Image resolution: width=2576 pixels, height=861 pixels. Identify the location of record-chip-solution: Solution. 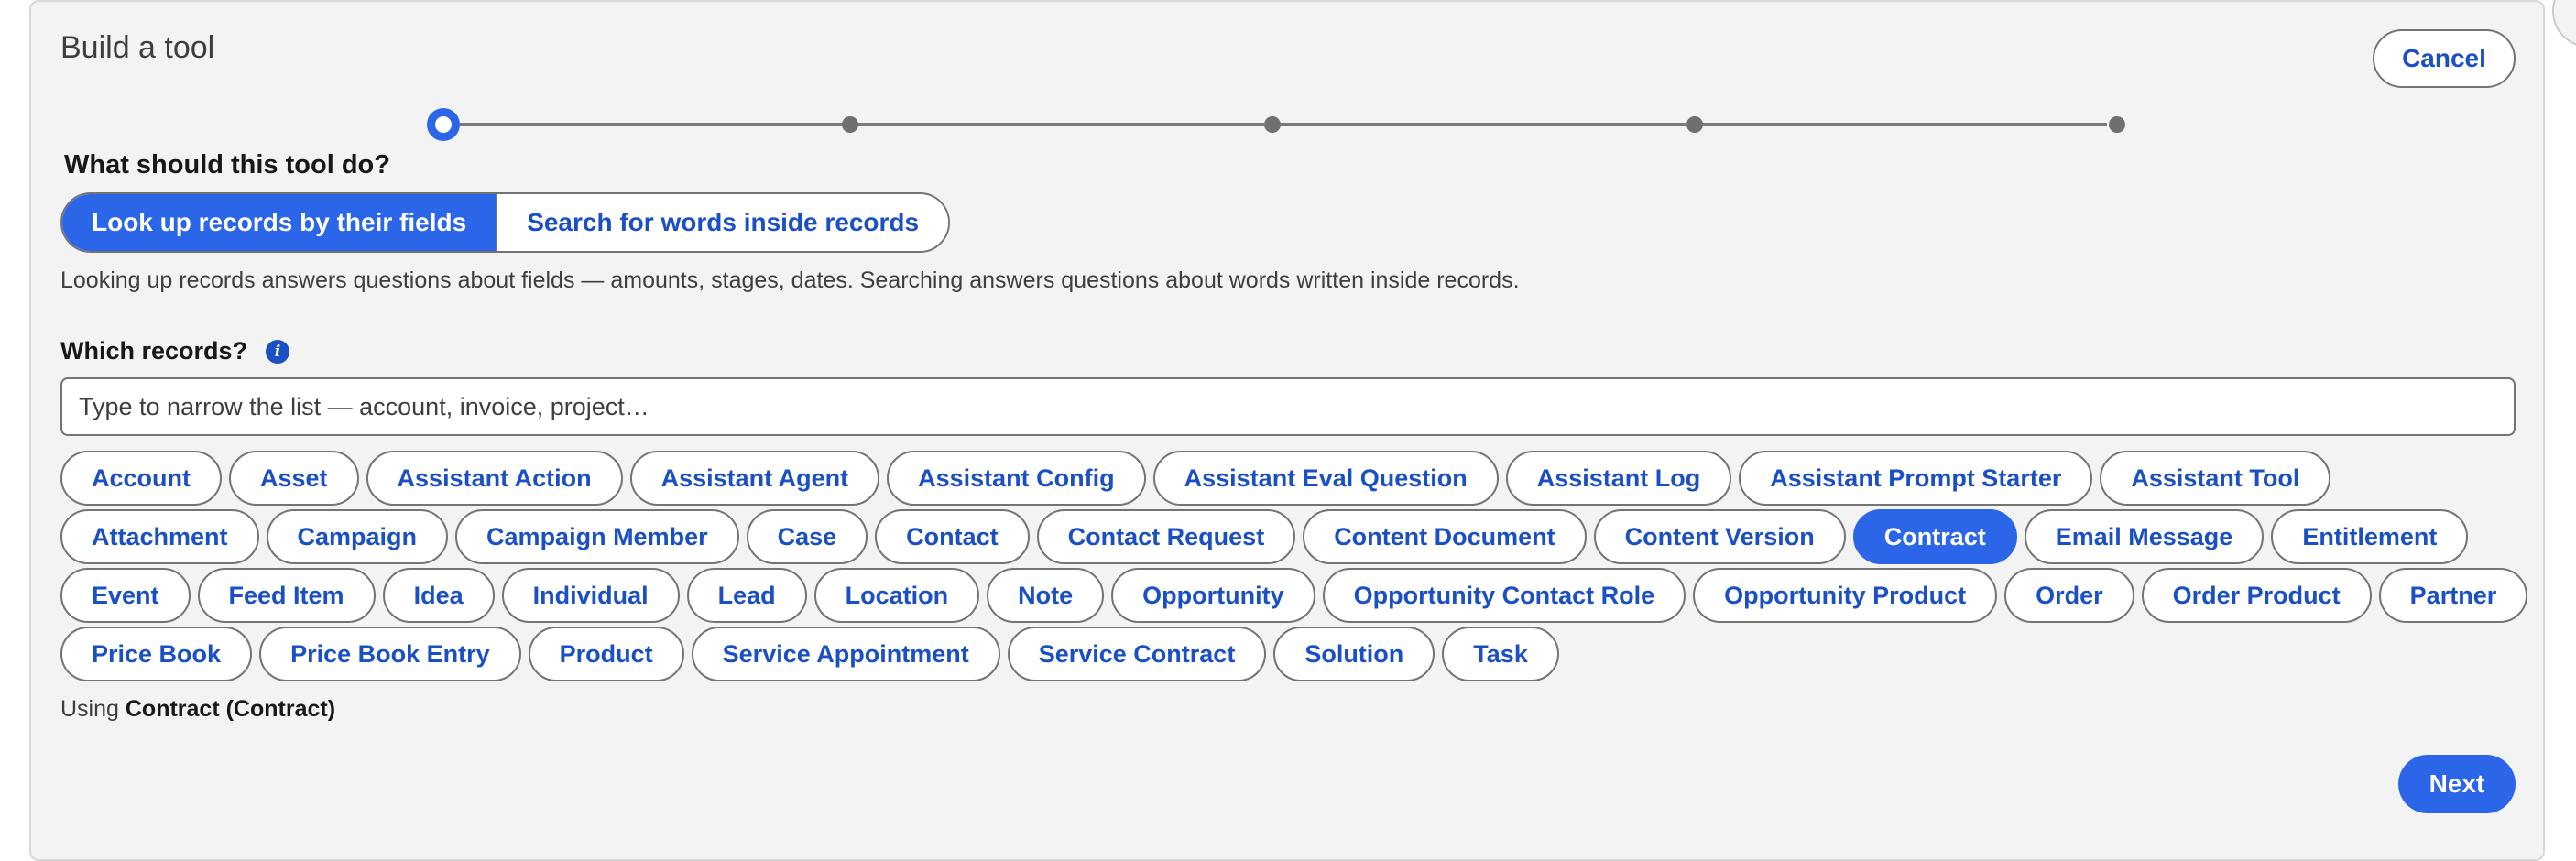
(1354, 654).